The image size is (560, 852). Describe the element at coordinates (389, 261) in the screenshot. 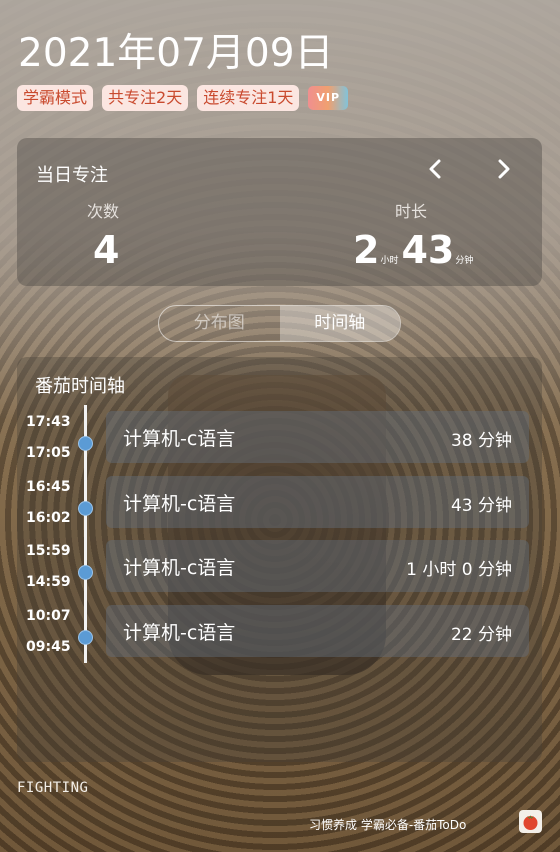

I see `duration-hours-unit: 小时` at that location.